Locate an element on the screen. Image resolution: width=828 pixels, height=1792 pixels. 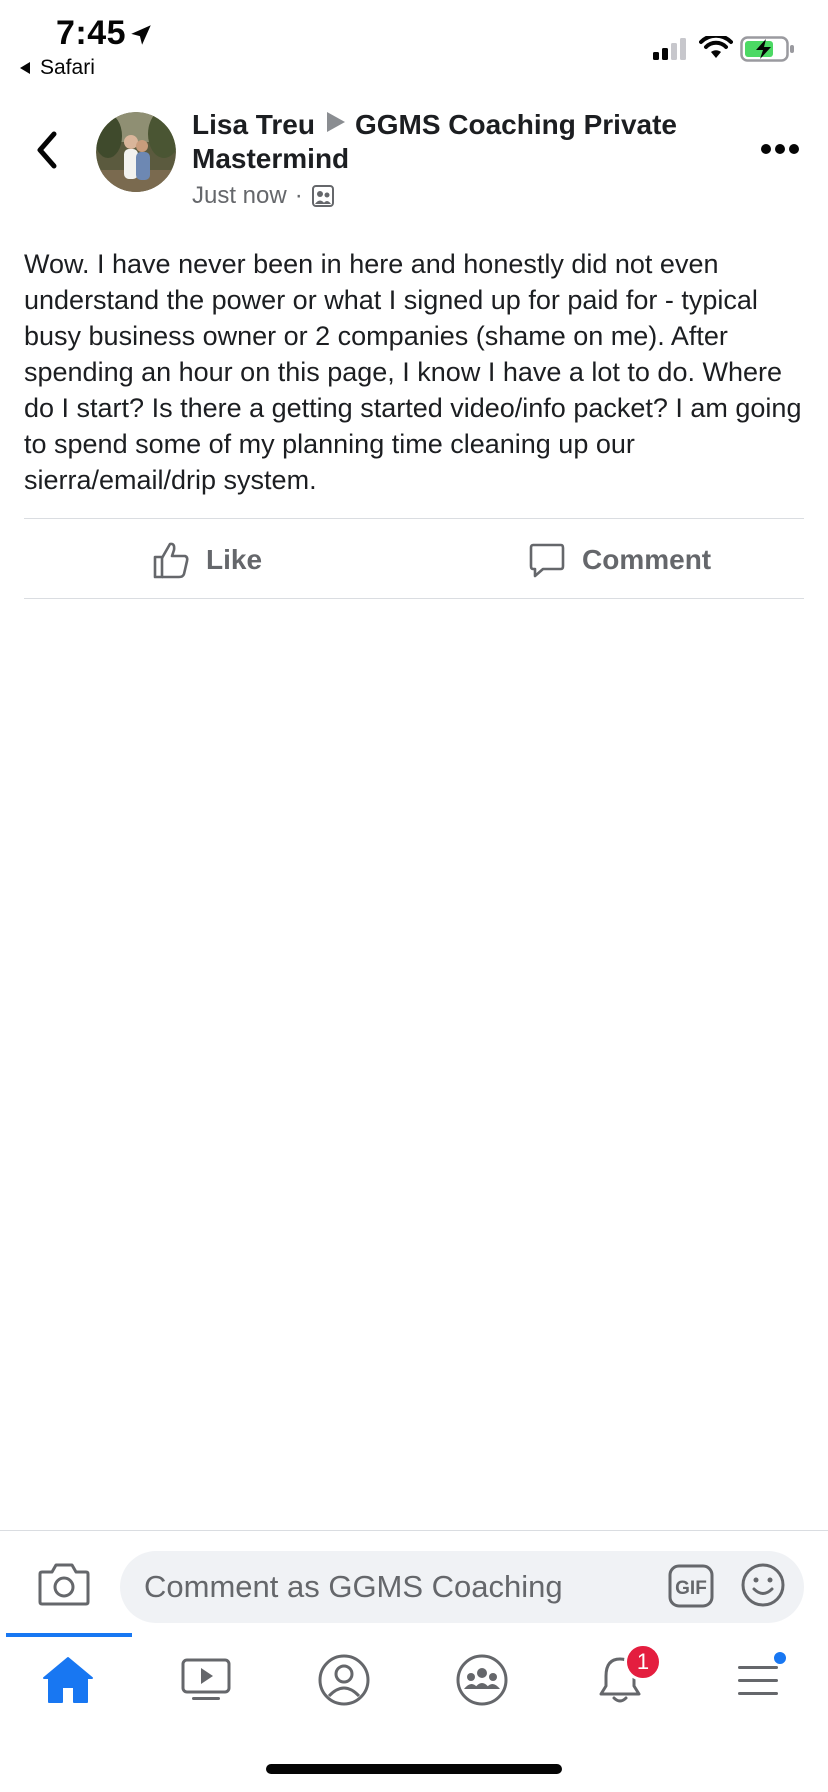
signal-icon is located at coordinates (669, 49).